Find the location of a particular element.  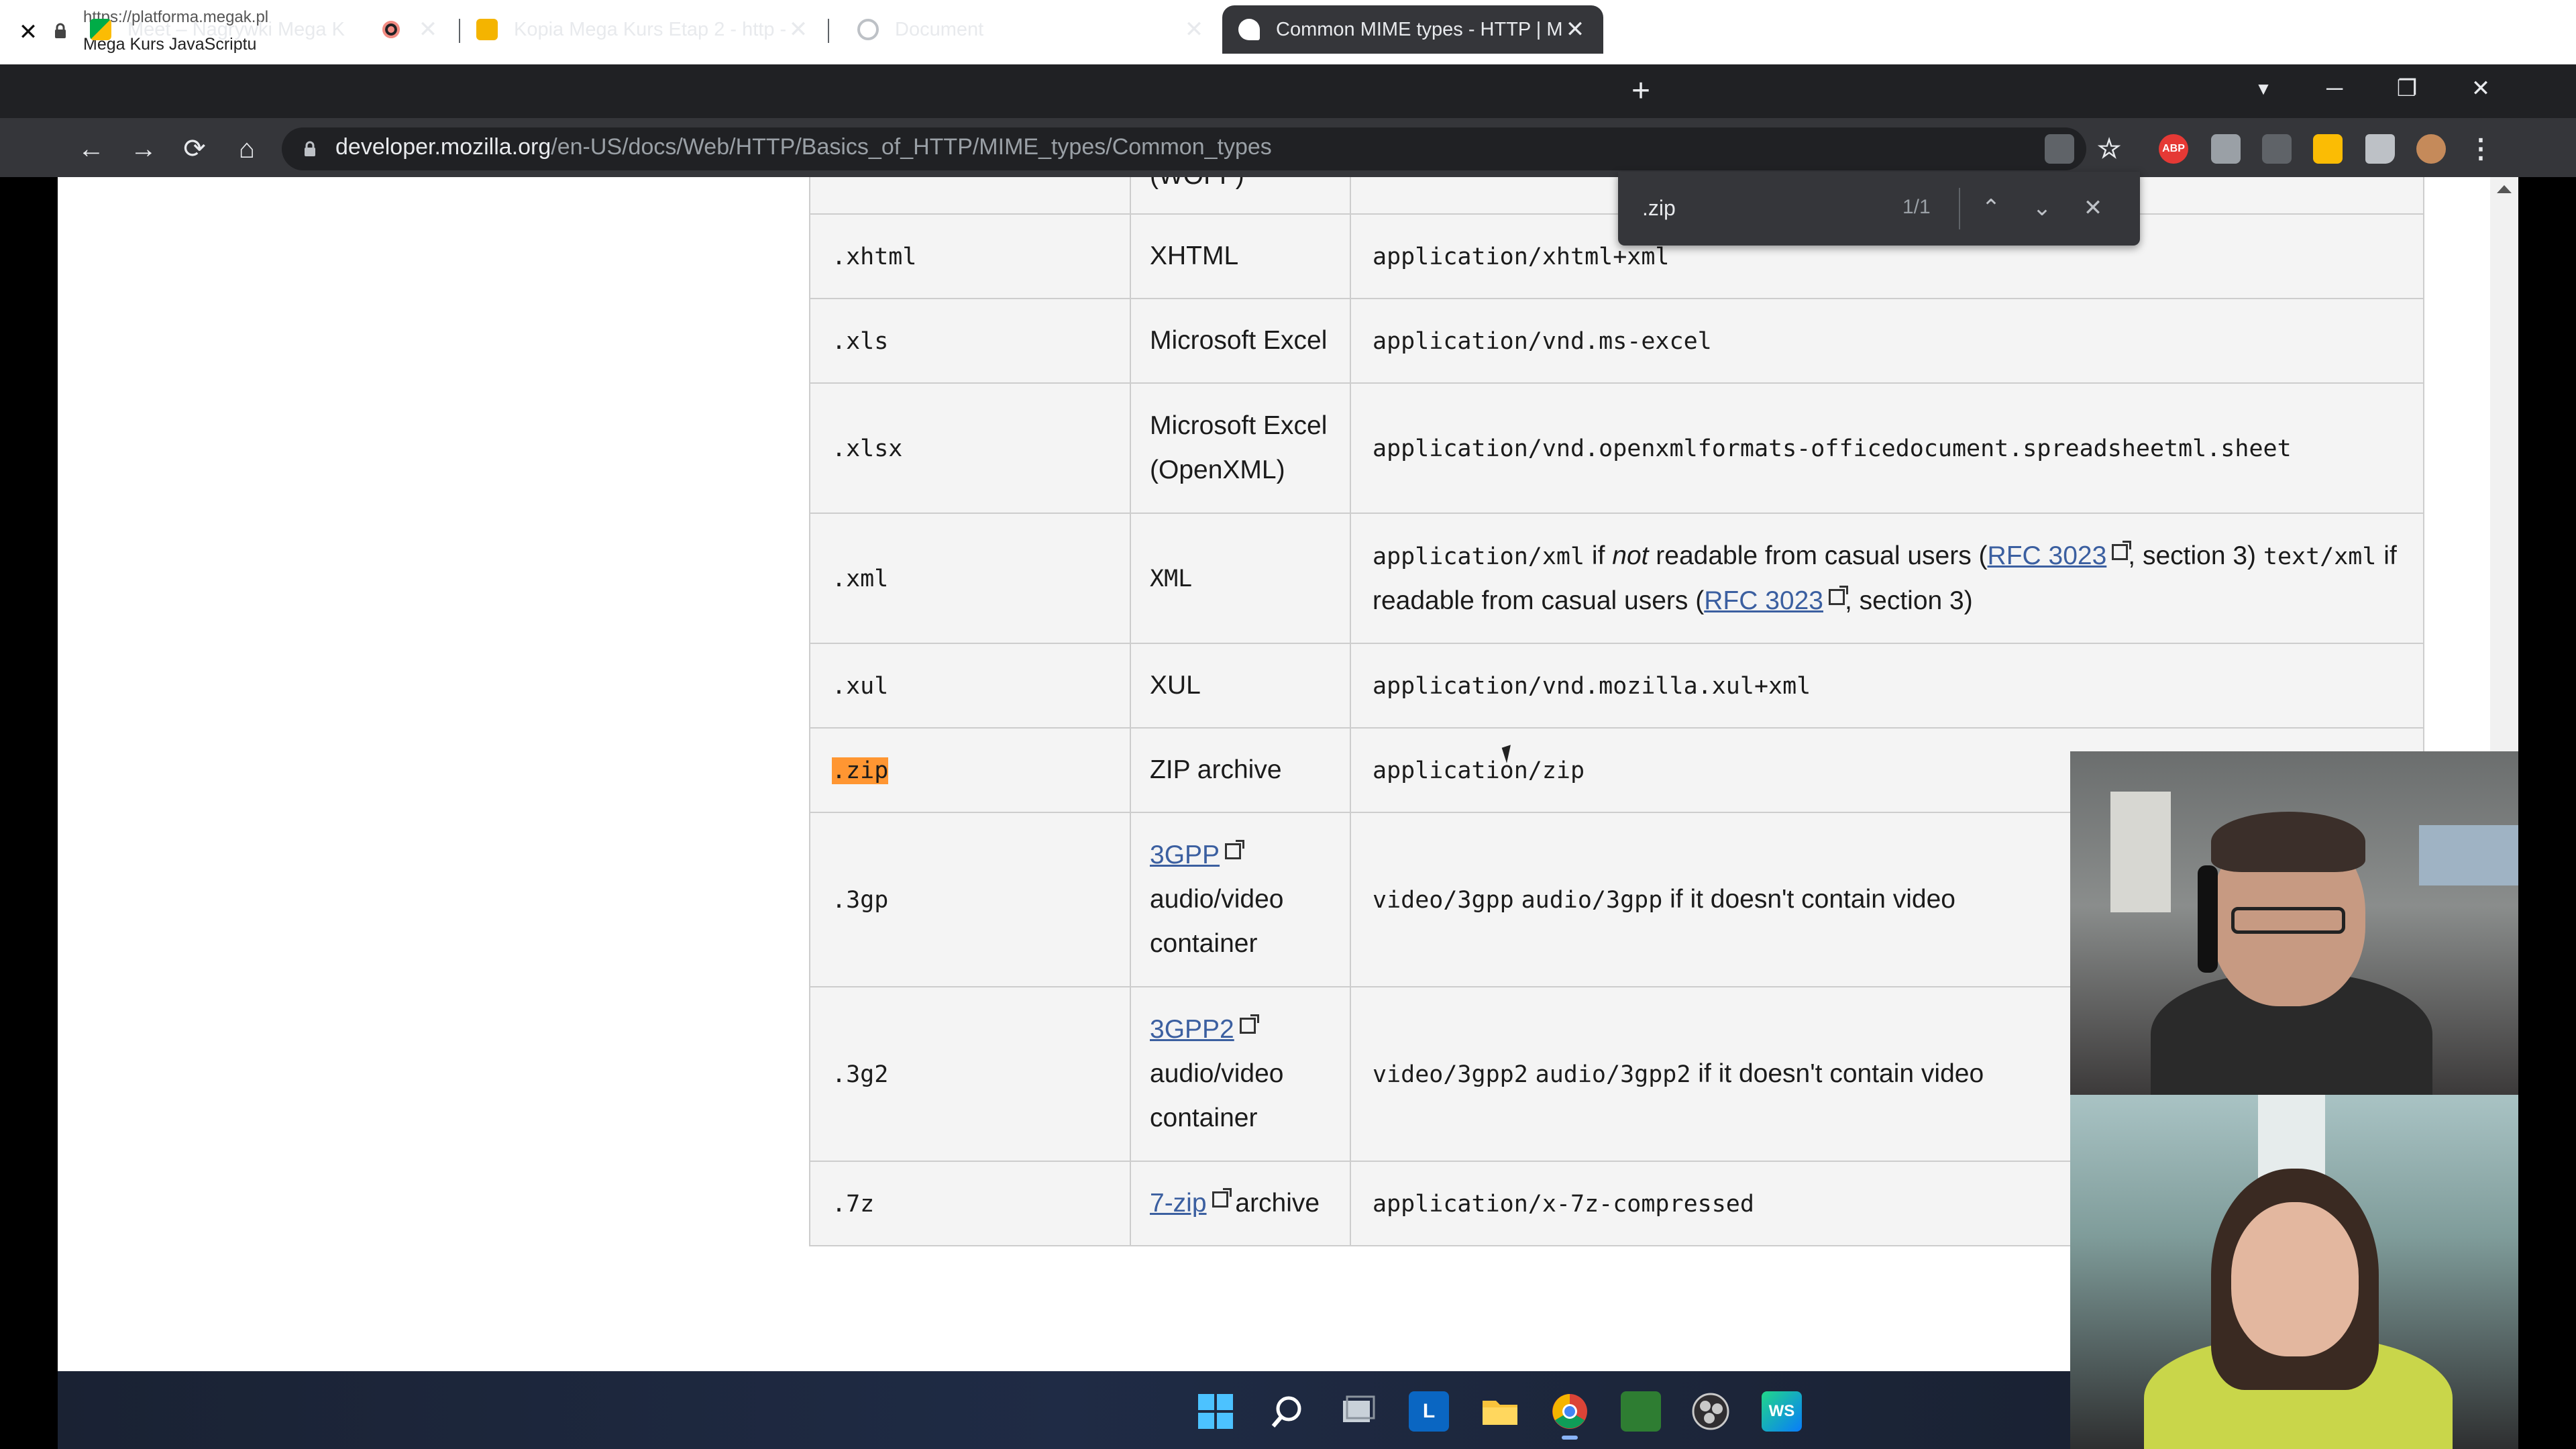

webstorm-icon: WS is located at coordinates (1782, 1411).